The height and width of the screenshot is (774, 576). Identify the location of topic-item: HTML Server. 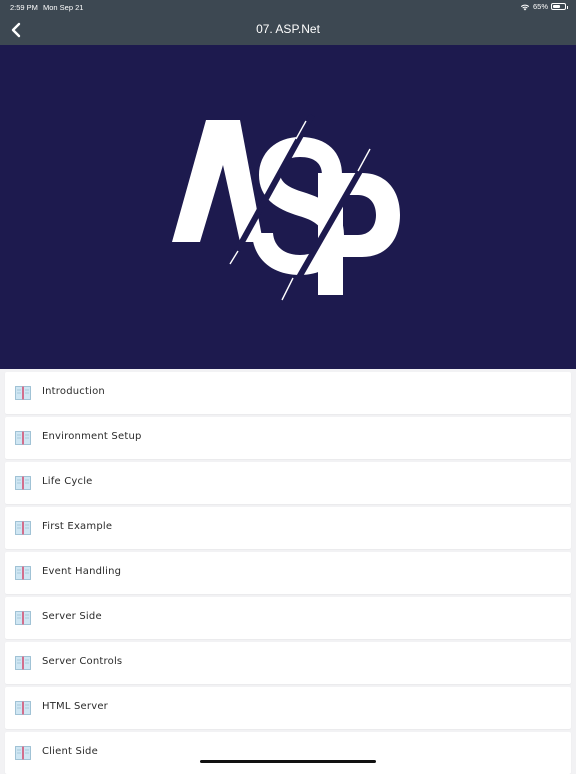
(288, 708).